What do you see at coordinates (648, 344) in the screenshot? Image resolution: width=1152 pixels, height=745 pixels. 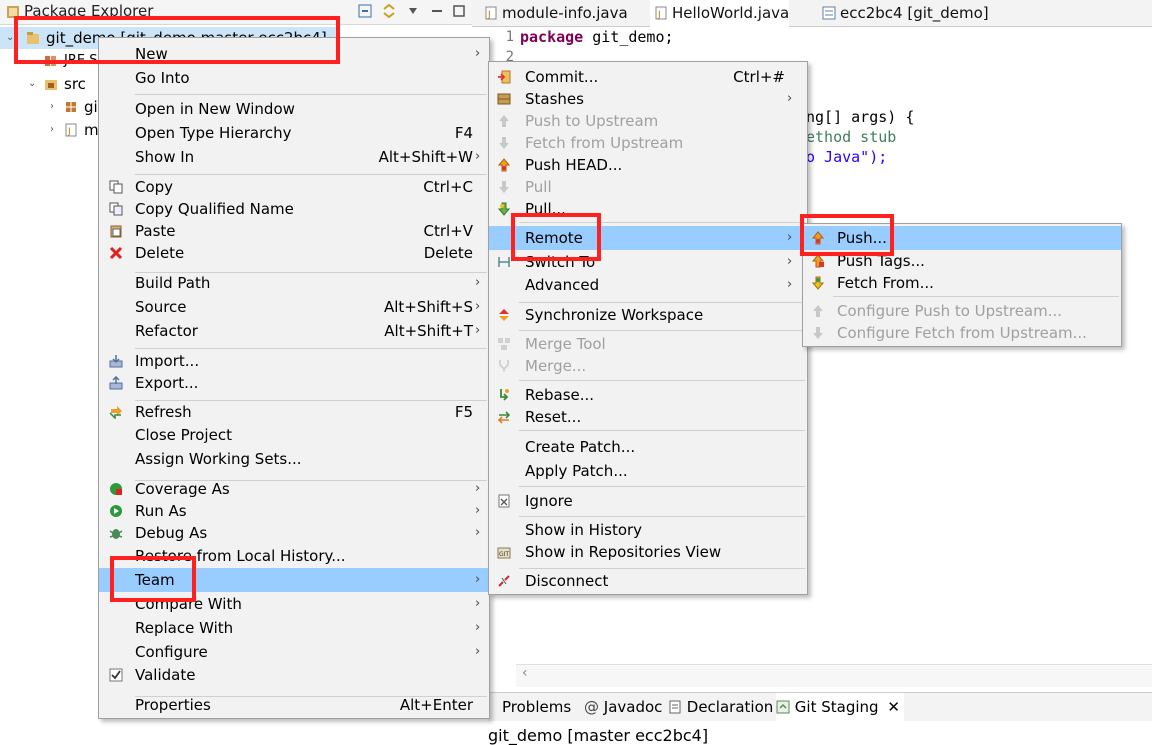 I see `team-item-merge-tool: Merge Tool` at bounding box center [648, 344].